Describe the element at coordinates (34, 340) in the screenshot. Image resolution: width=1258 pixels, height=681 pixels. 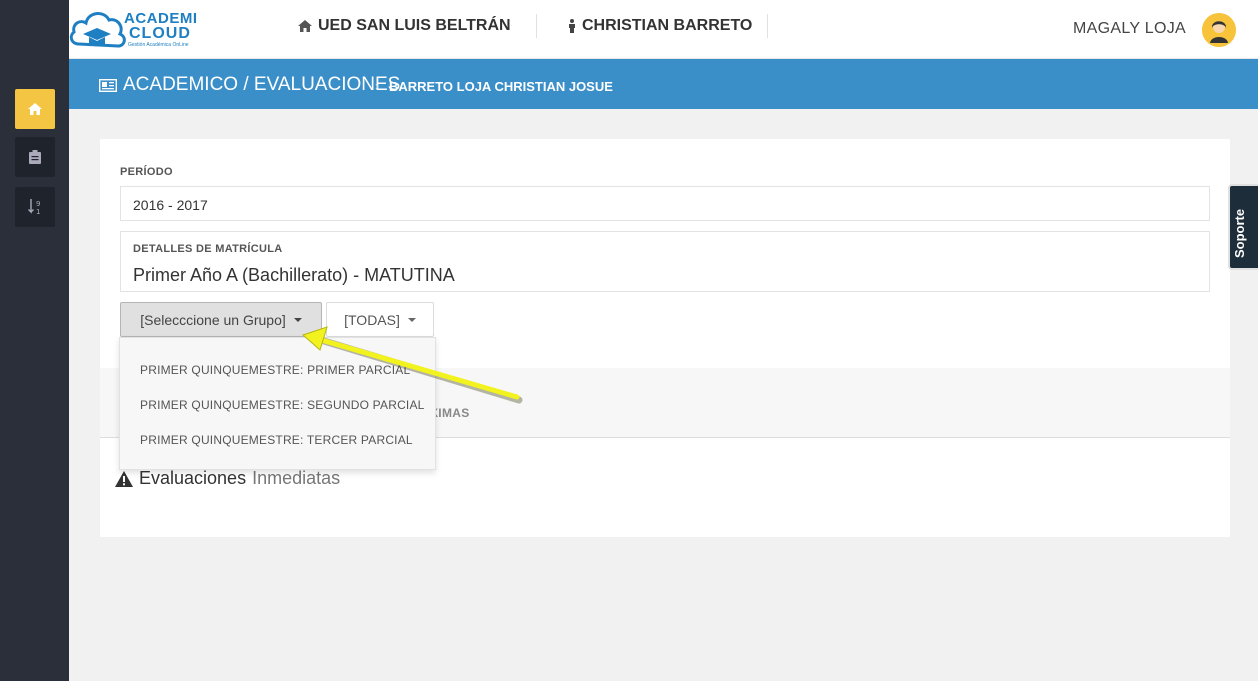
I see `sidebar: 91` at that location.